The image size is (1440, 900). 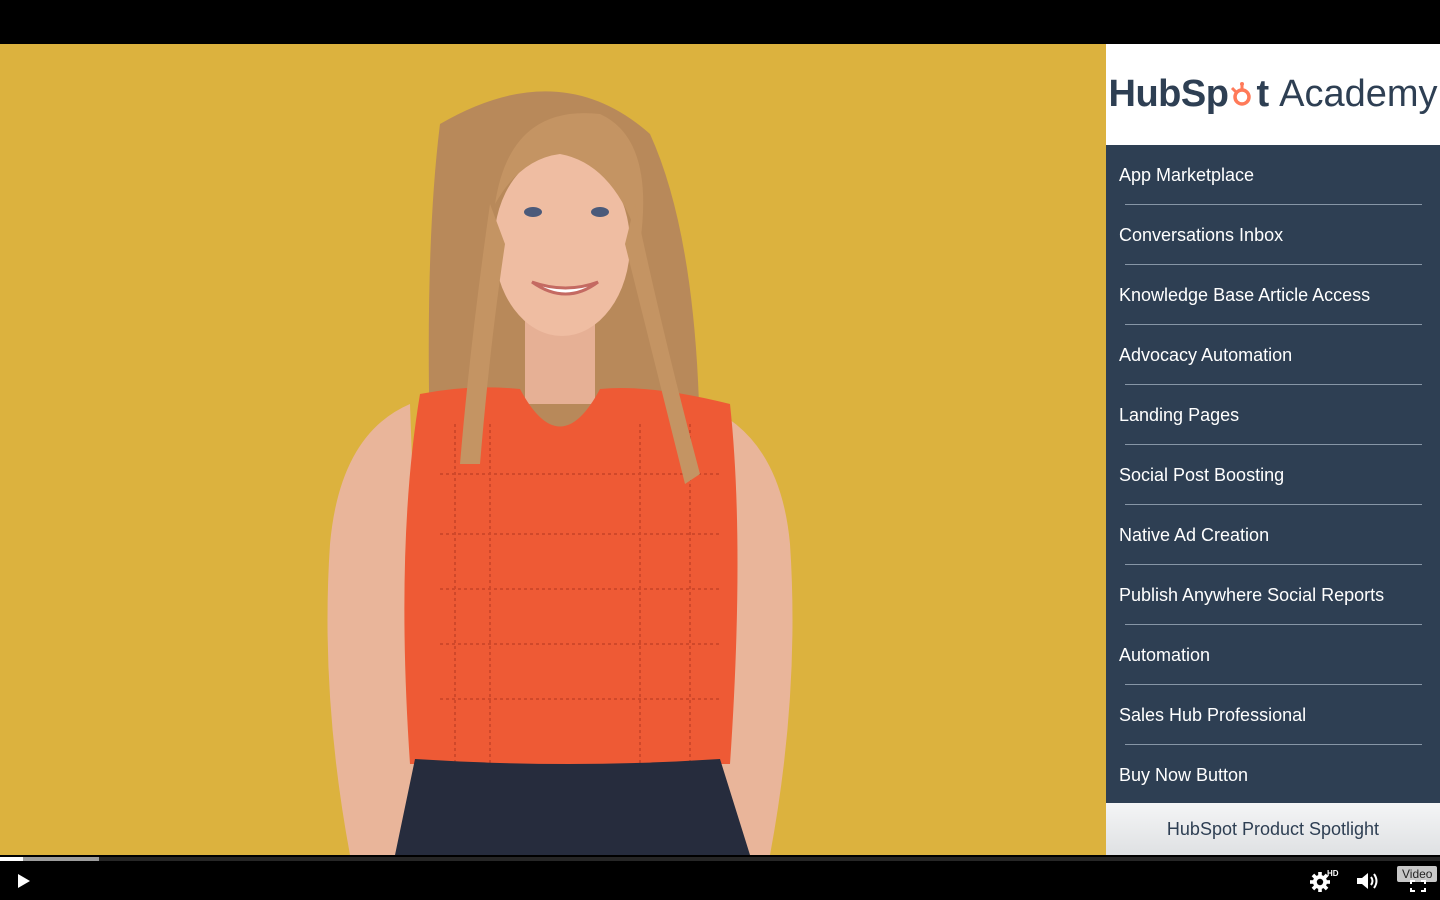 What do you see at coordinates (1273, 829) in the screenshot?
I see `product-spotlight-footer: HubSpot Product Spotlight` at bounding box center [1273, 829].